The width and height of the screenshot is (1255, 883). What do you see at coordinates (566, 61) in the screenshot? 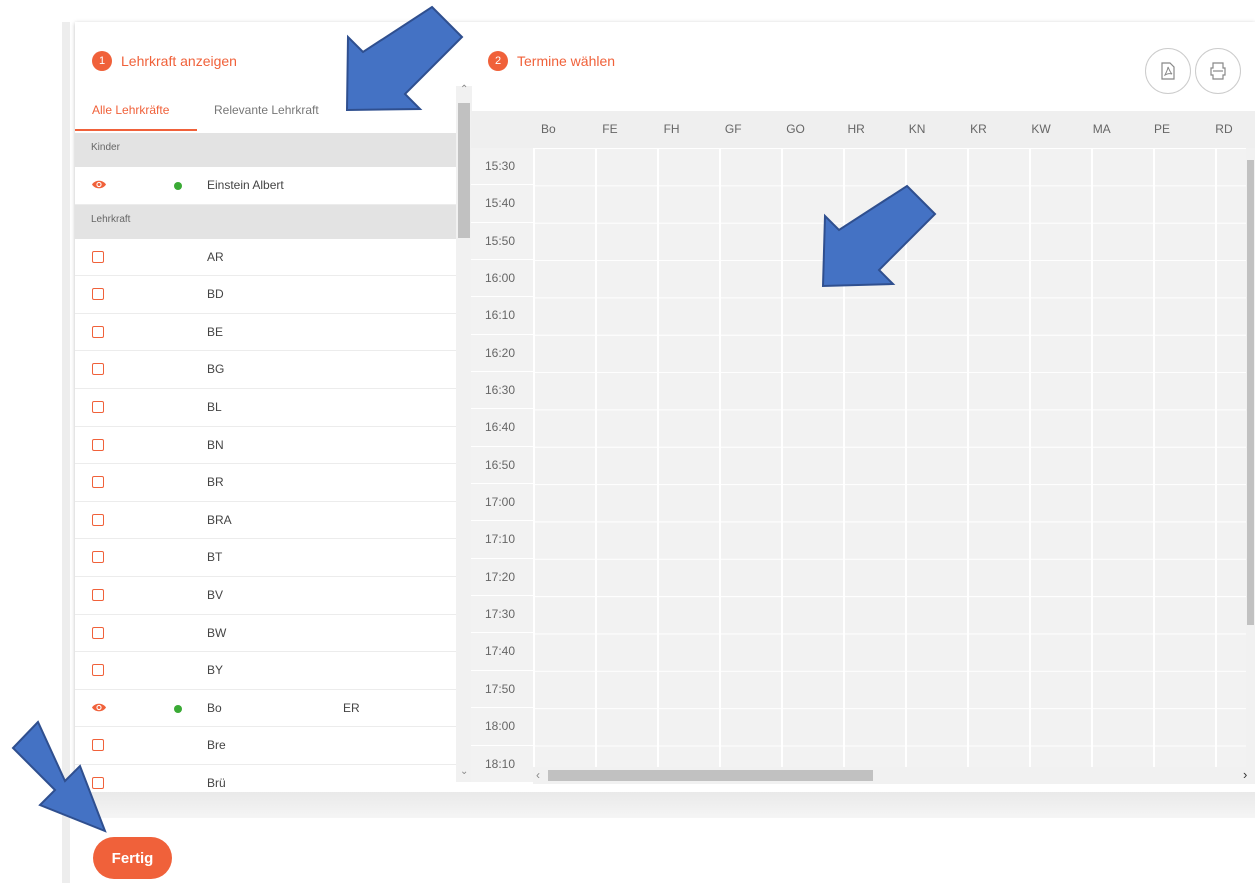
I see `step-2-label: Termine wählen` at bounding box center [566, 61].